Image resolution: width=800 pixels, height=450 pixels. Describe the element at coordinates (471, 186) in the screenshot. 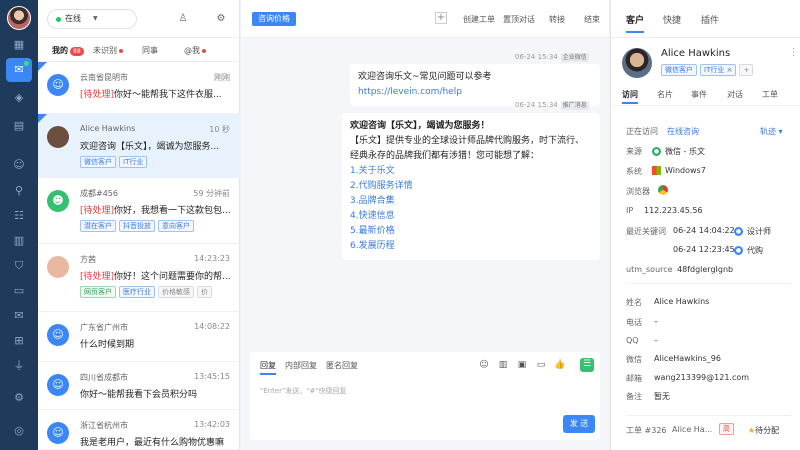

I see `option-link: 2.代购服务详情` at that location.